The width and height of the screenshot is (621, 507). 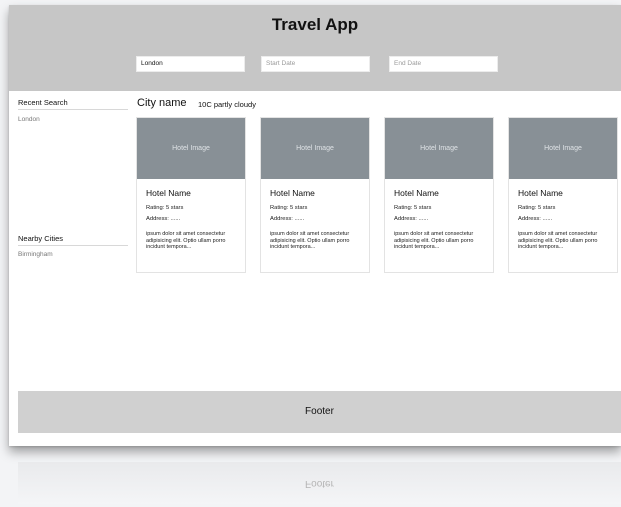 What do you see at coordinates (162, 103) in the screenshot?
I see `city-name: City name` at bounding box center [162, 103].